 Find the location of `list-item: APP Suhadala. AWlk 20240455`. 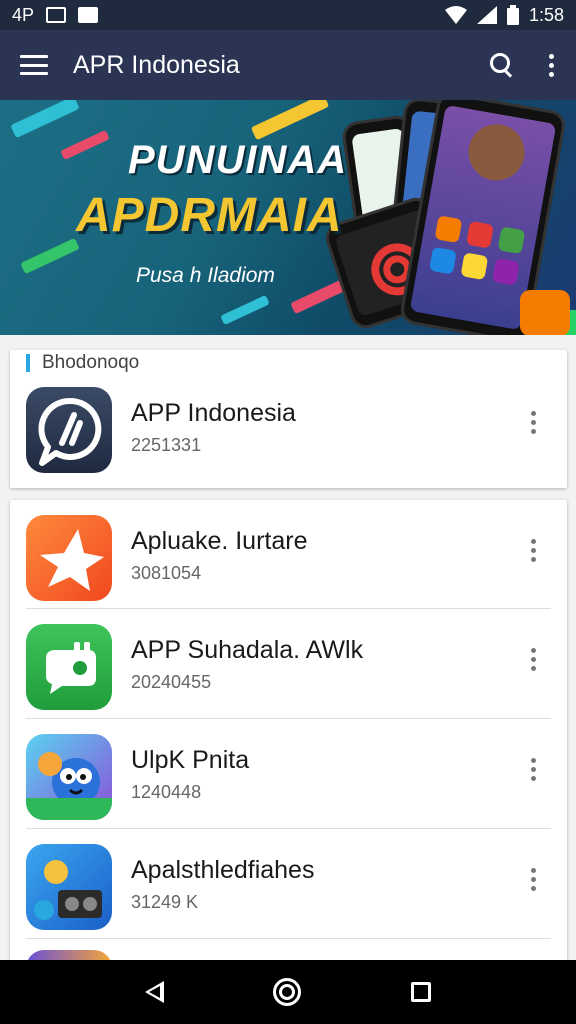

list-item: APP Suhadala. AWlk 20240455 is located at coordinates (288, 664).